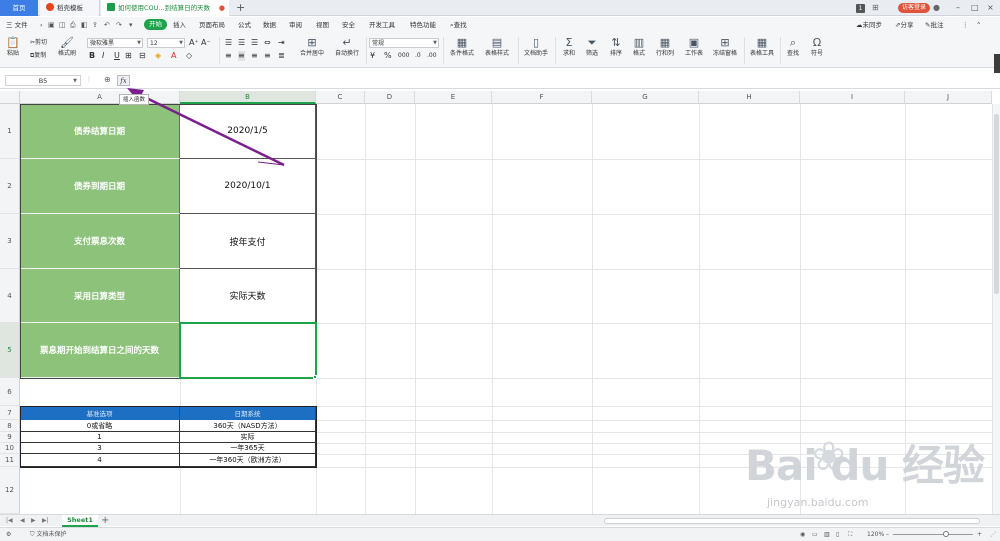 Image resolution: width=1000 pixels, height=541 pixels. Describe the element at coordinates (665, 47) in the screenshot. I see `row-column-button: ▦ 行和列` at that location.